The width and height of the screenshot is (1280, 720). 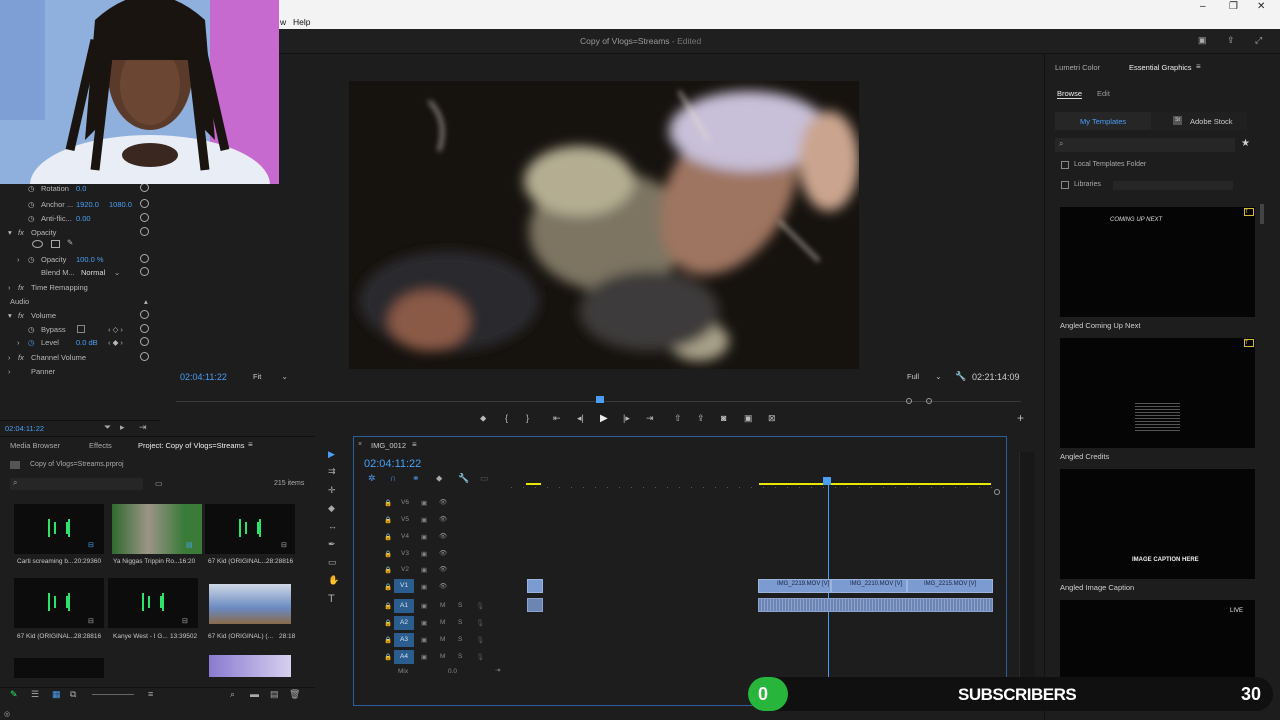 What do you see at coordinates (442, 656) in the screenshot?
I see `mute-icon: M` at bounding box center [442, 656].